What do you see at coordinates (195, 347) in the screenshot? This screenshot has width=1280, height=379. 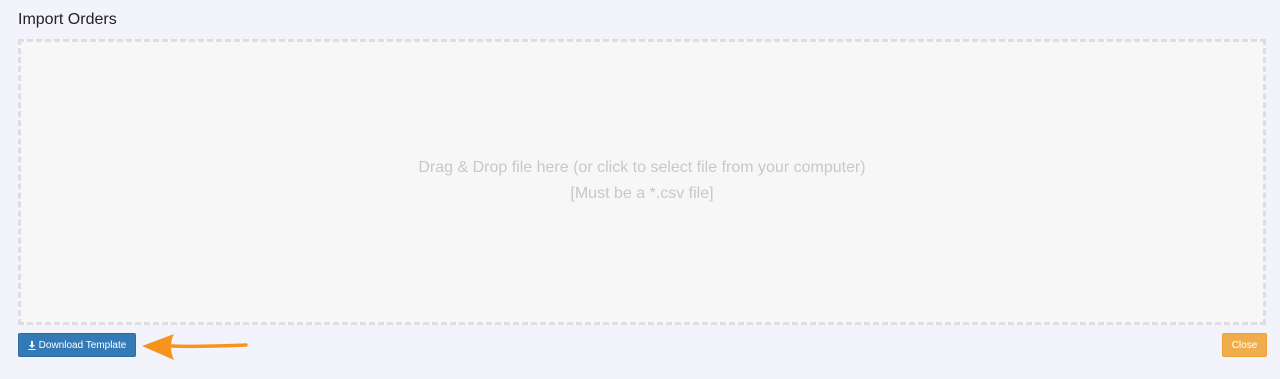 I see `arrow-left-icon` at bounding box center [195, 347].